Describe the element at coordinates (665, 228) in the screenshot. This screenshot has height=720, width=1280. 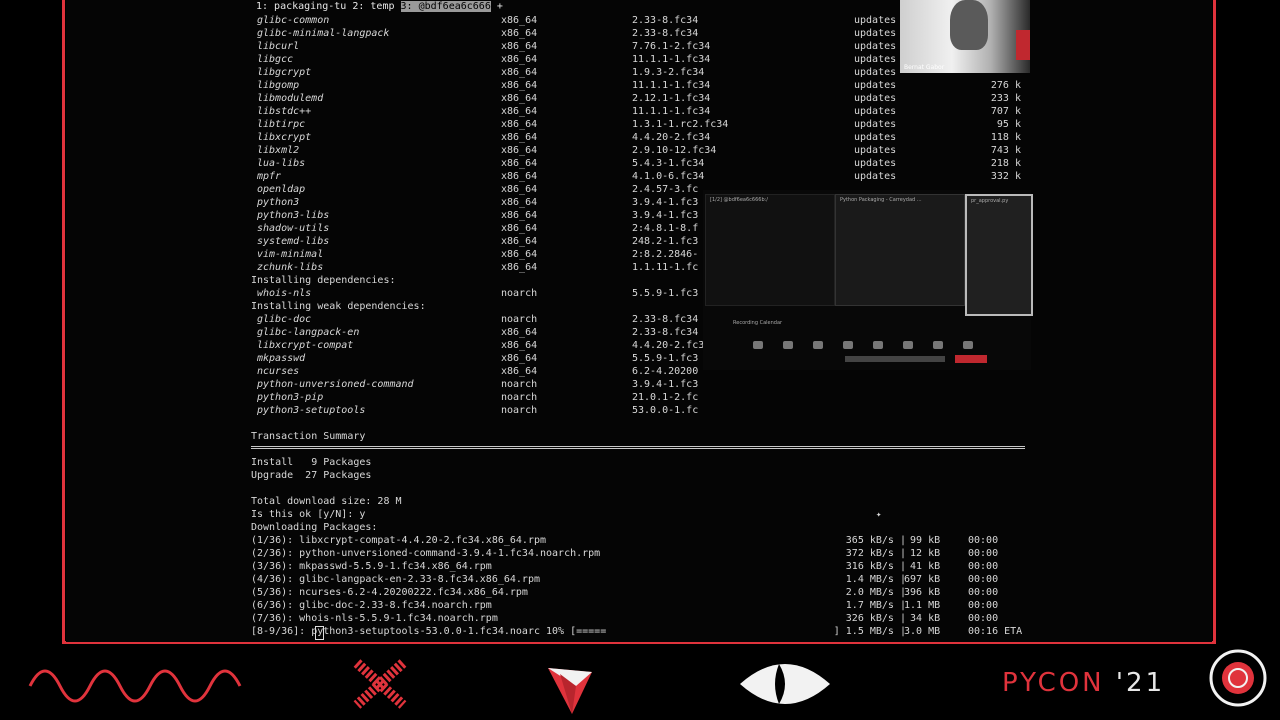
I see `package-version: 2:4.8.1-8.f` at that location.